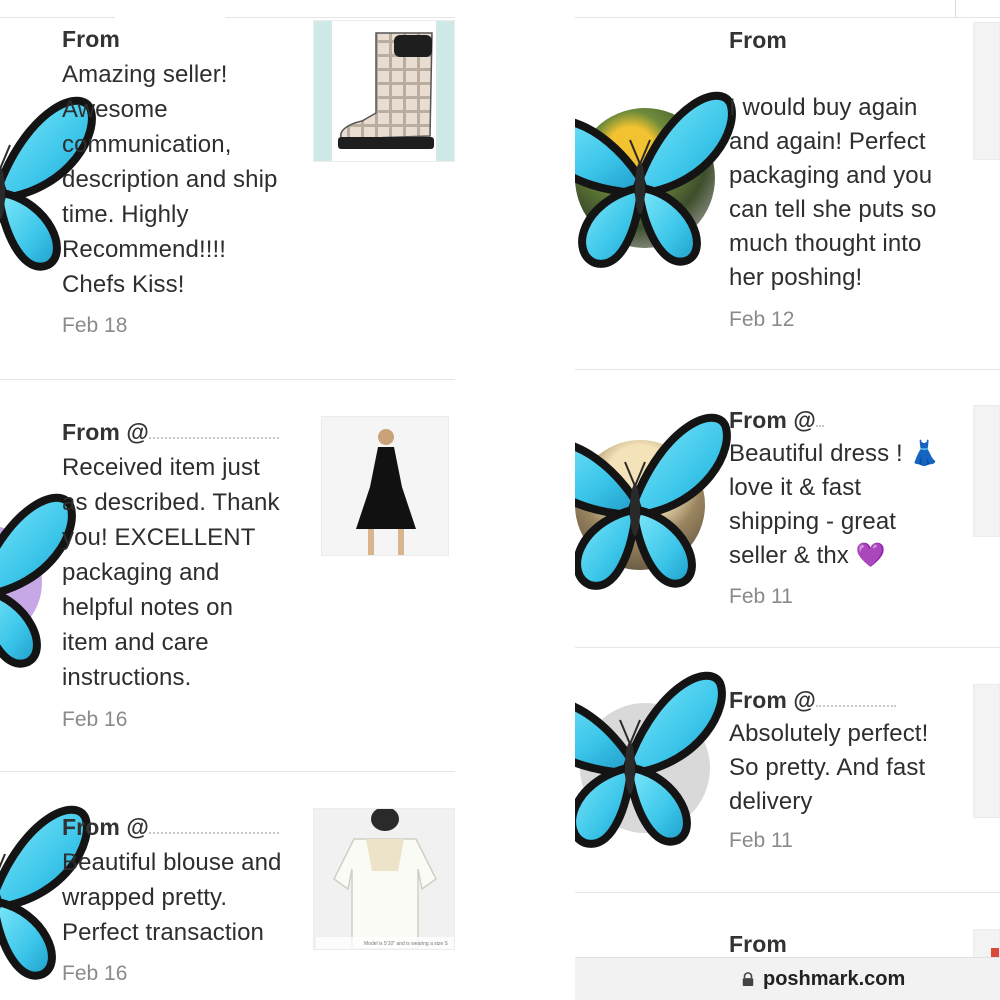 The width and height of the screenshot is (1000, 1000). Describe the element at coordinates (807, 555) in the screenshot. I see `review-text: seller & thx 💜` at that location.